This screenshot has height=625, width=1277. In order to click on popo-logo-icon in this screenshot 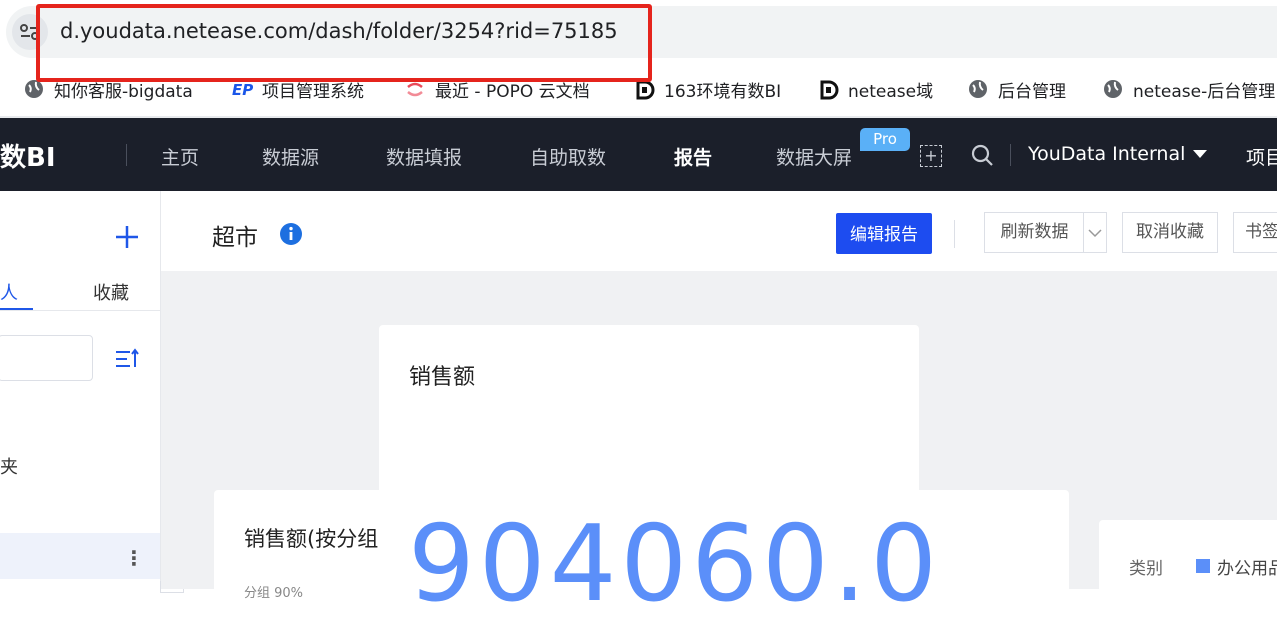, I will do `click(415, 89)`.